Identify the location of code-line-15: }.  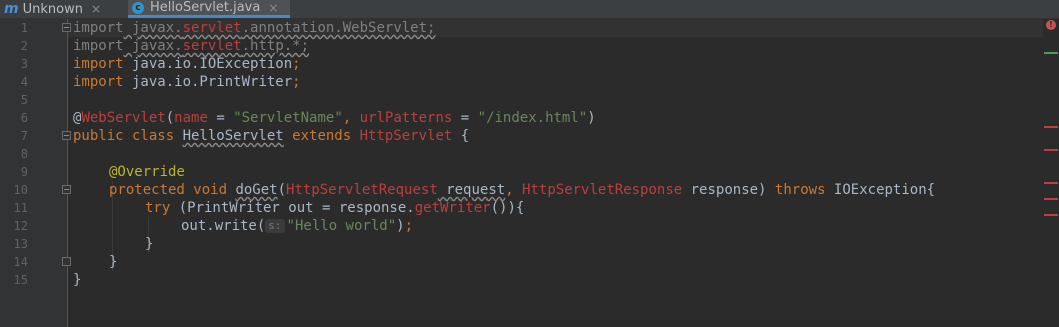
(77, 280).